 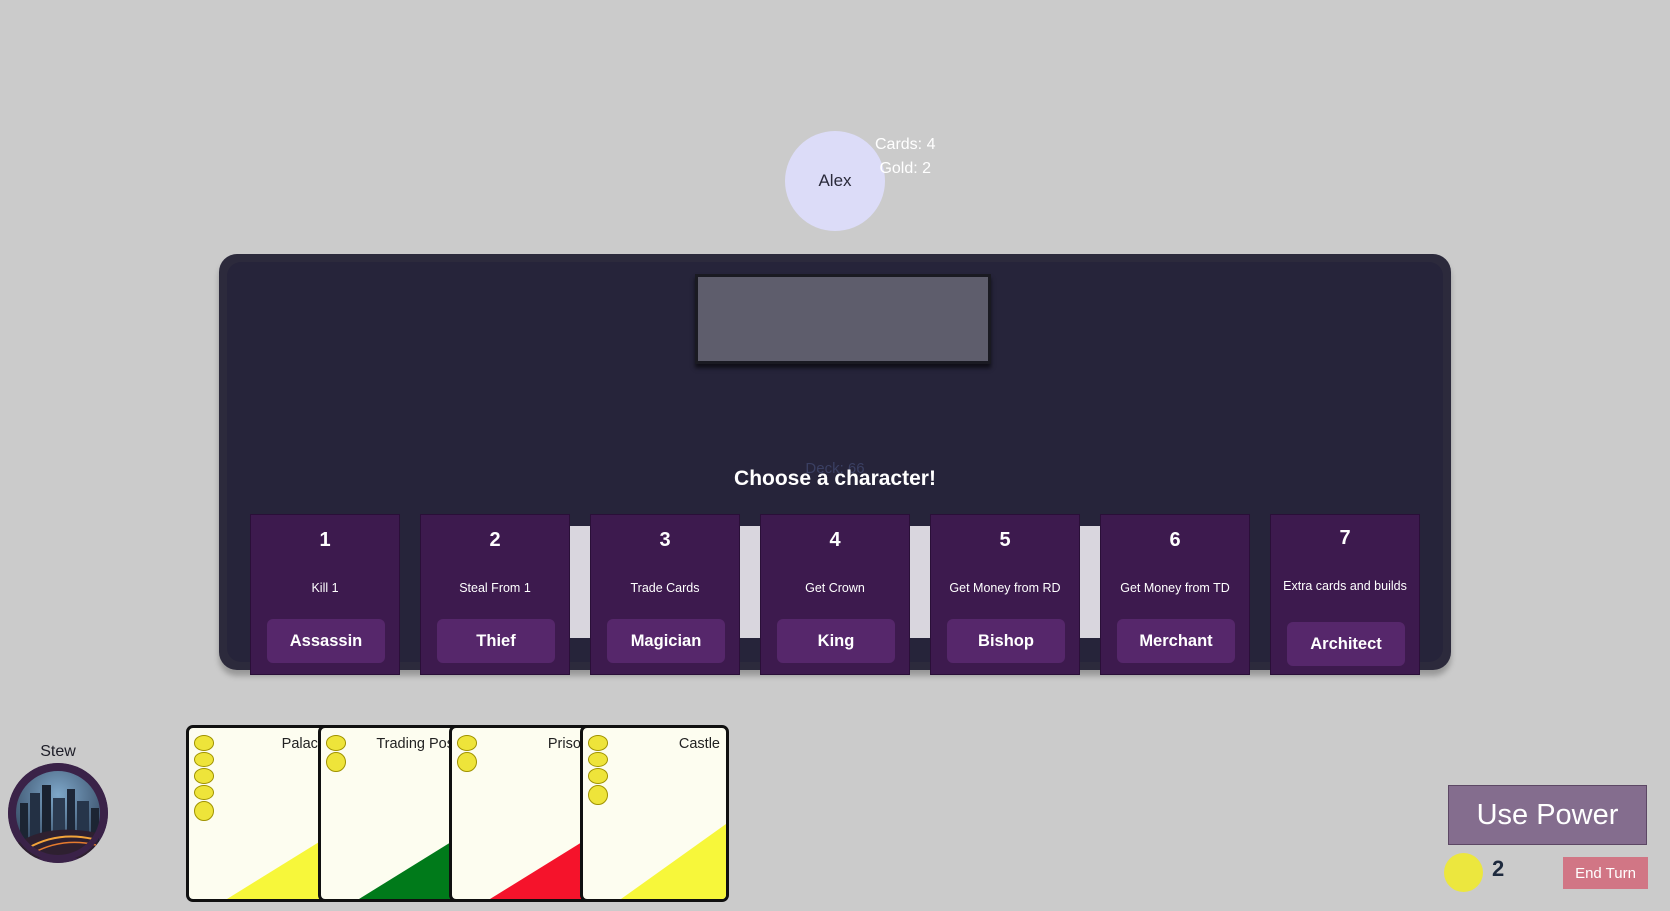 I want to click on select-king-button: King, so click(x=836, y=641).